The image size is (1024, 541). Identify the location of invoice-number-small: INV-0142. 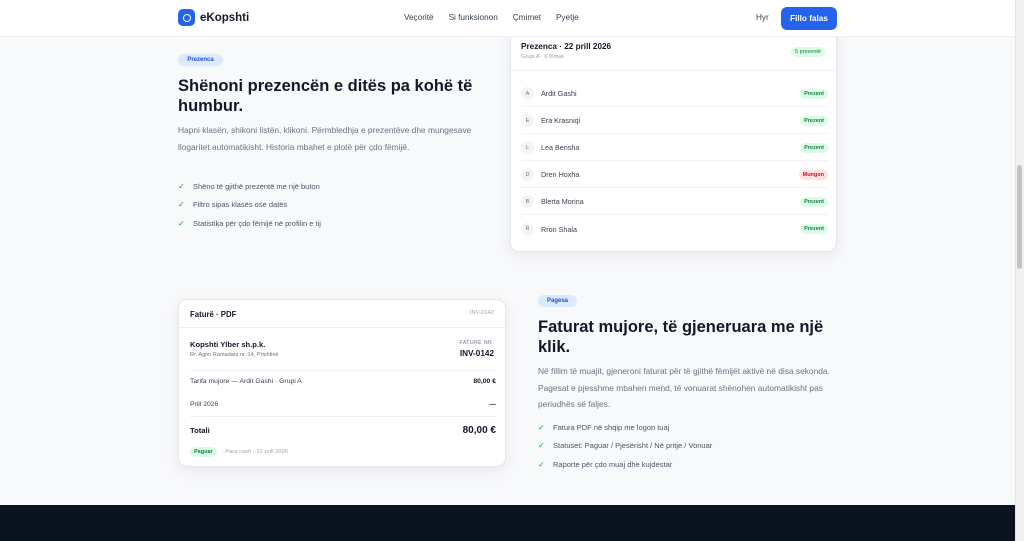
(481, 313).